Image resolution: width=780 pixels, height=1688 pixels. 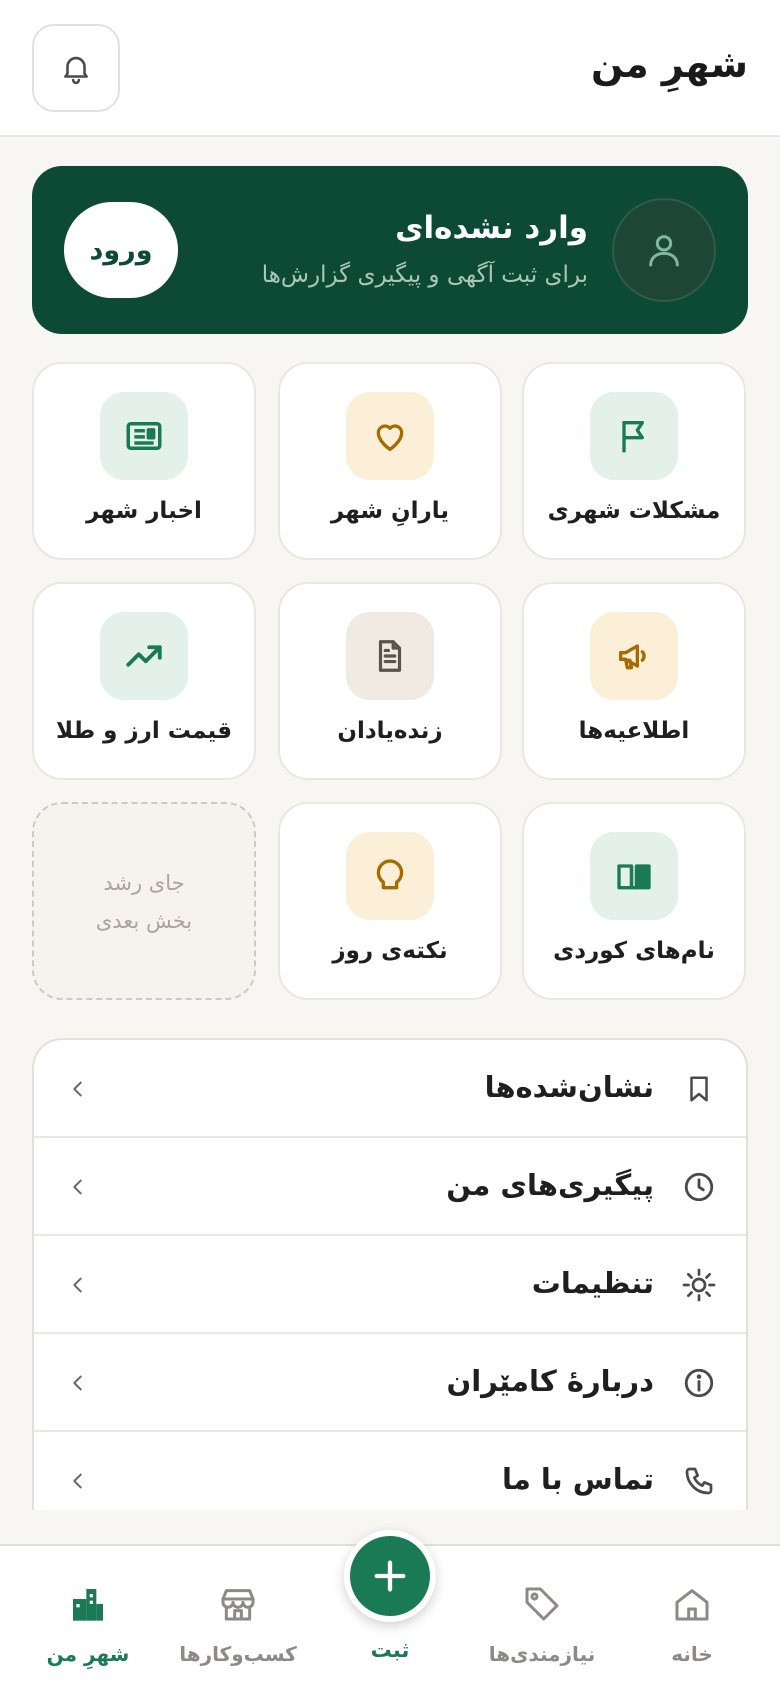 I want to click on user-icon, so click(x=664, y=251).